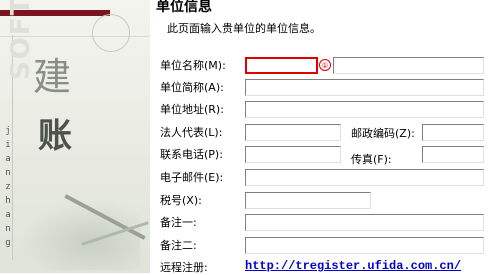 The height and width of the screenshot is (275, 488). What do you see at coordinates (52, 77) in the screenshot?
I see `banner-char-jian: 建` at bounding box center [52, 77].